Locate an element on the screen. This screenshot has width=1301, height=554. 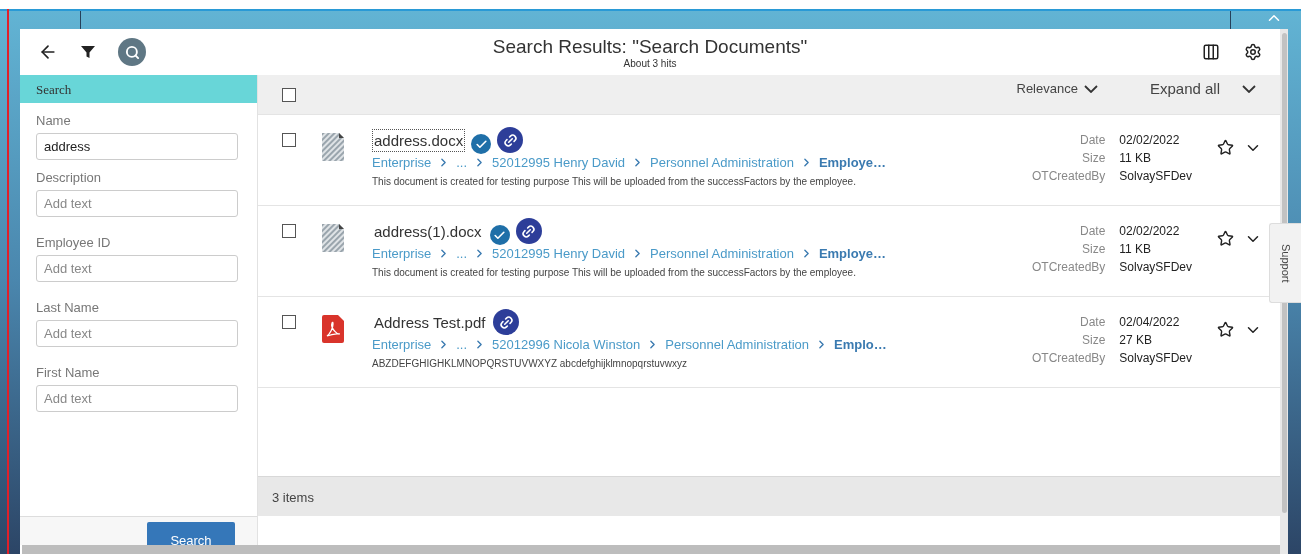
pdf-file-icon is located at coordinates (333, 329).